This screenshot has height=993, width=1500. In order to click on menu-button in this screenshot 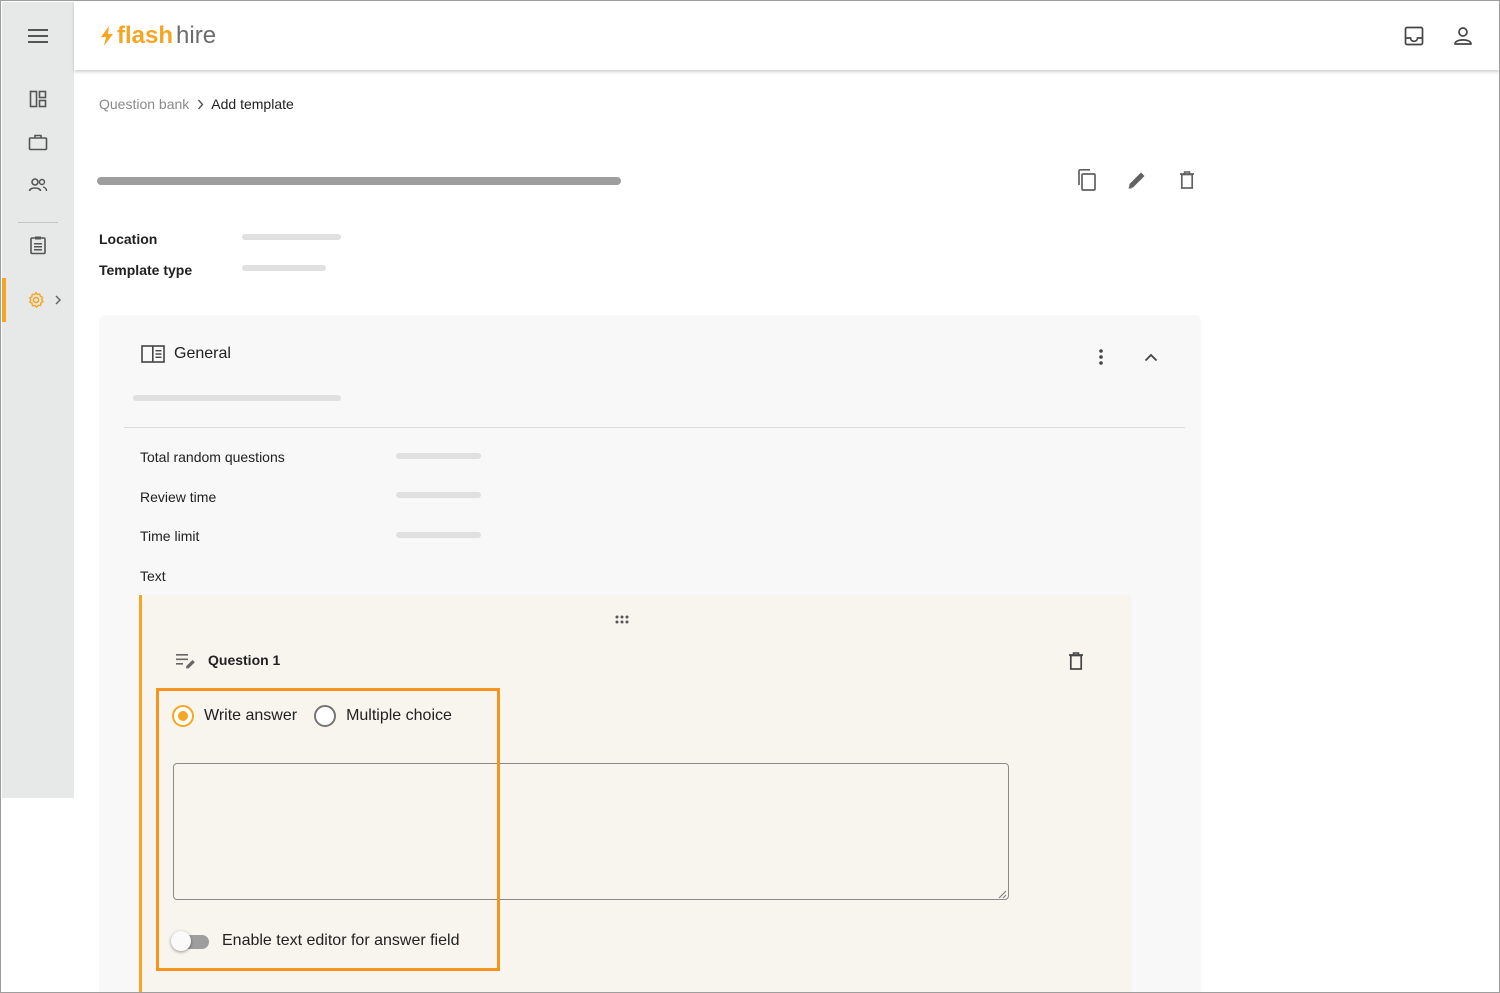, I will do `click(38, 36)`.